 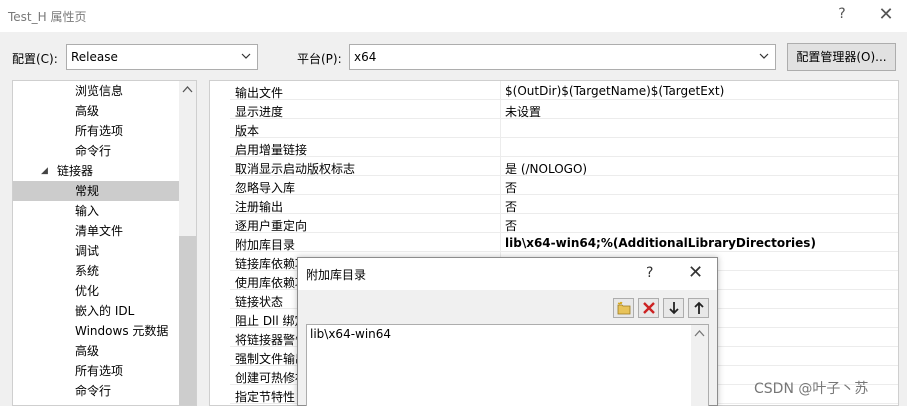 What do you see at coordinates (99, 231) in the screenshot?
I see `tree-item-label: 清单文件` at bounding box center [99, 231].